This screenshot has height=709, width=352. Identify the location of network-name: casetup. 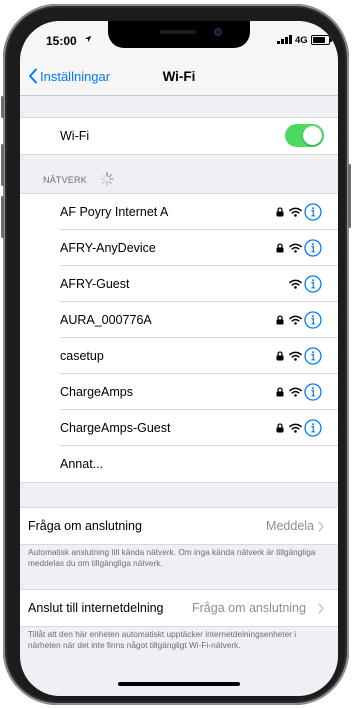
(82, 356).